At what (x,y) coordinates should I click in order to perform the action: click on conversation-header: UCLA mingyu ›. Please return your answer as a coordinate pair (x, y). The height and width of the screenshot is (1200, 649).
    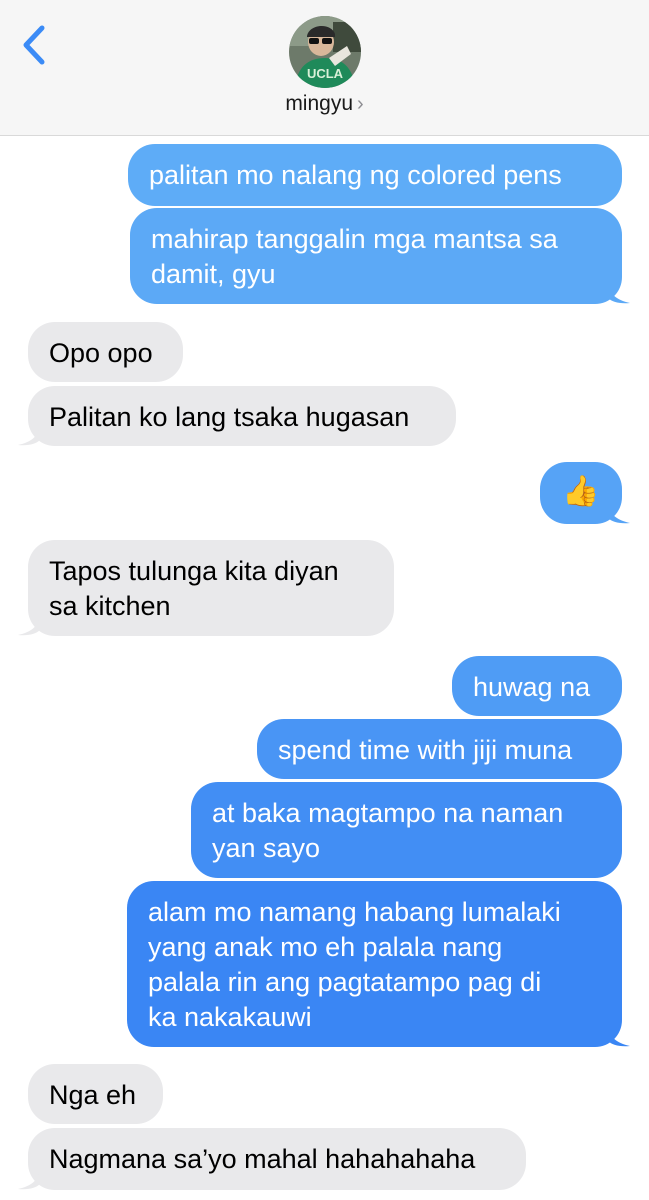
    Looking at the image, I should click on (324, 68).